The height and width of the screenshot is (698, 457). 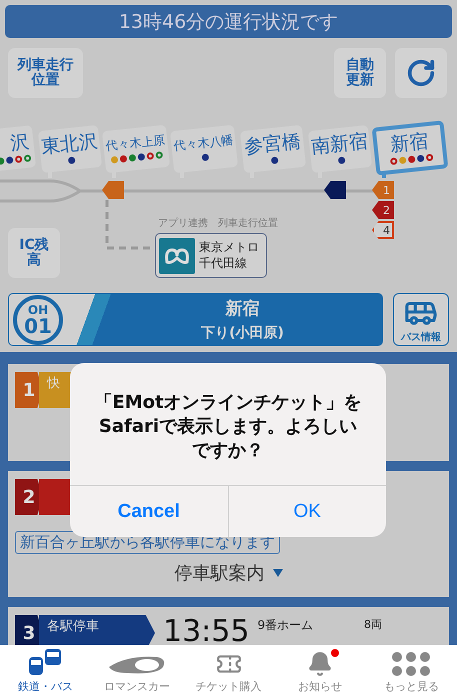 I want to click on train-type-label: 各駅停車, so click(x=97, y=630).